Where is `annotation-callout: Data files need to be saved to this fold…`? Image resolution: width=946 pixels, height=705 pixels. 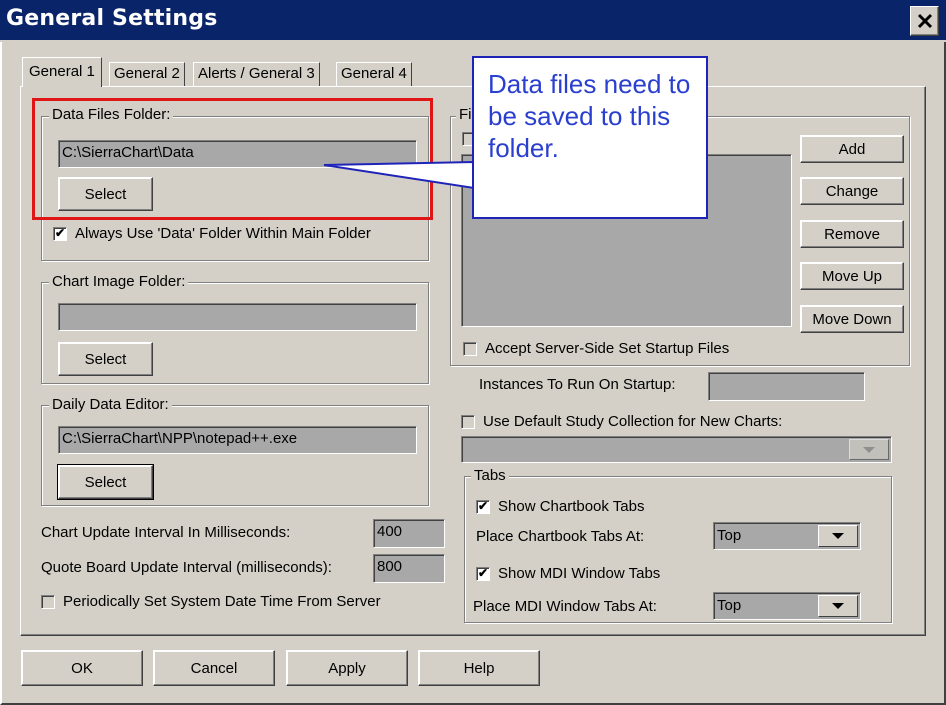 annotation-callout: Data files need to be saved to this fold… is located at coordinates (590, 137).